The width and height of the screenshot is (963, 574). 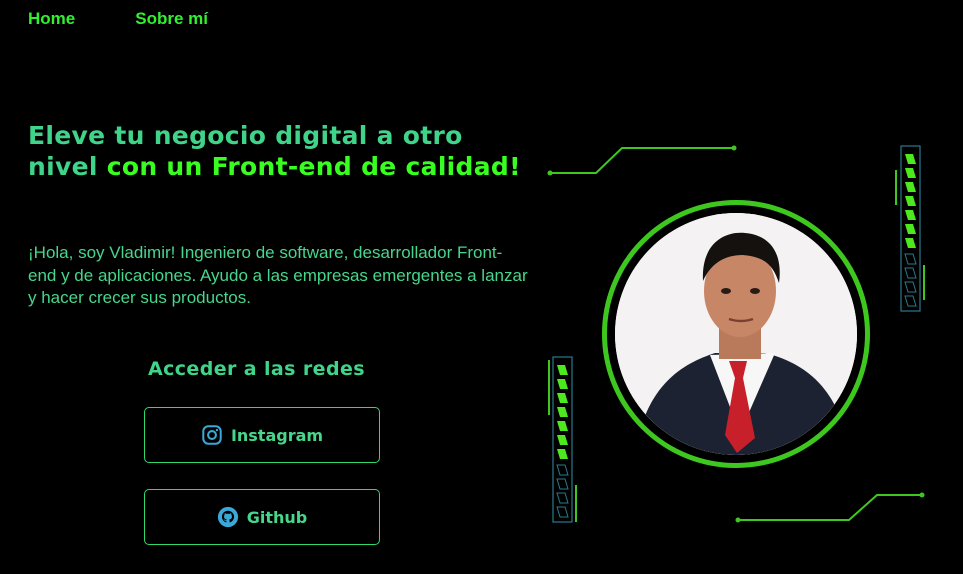 I want to click on progress-bar-left, so click(x=562, y=439).